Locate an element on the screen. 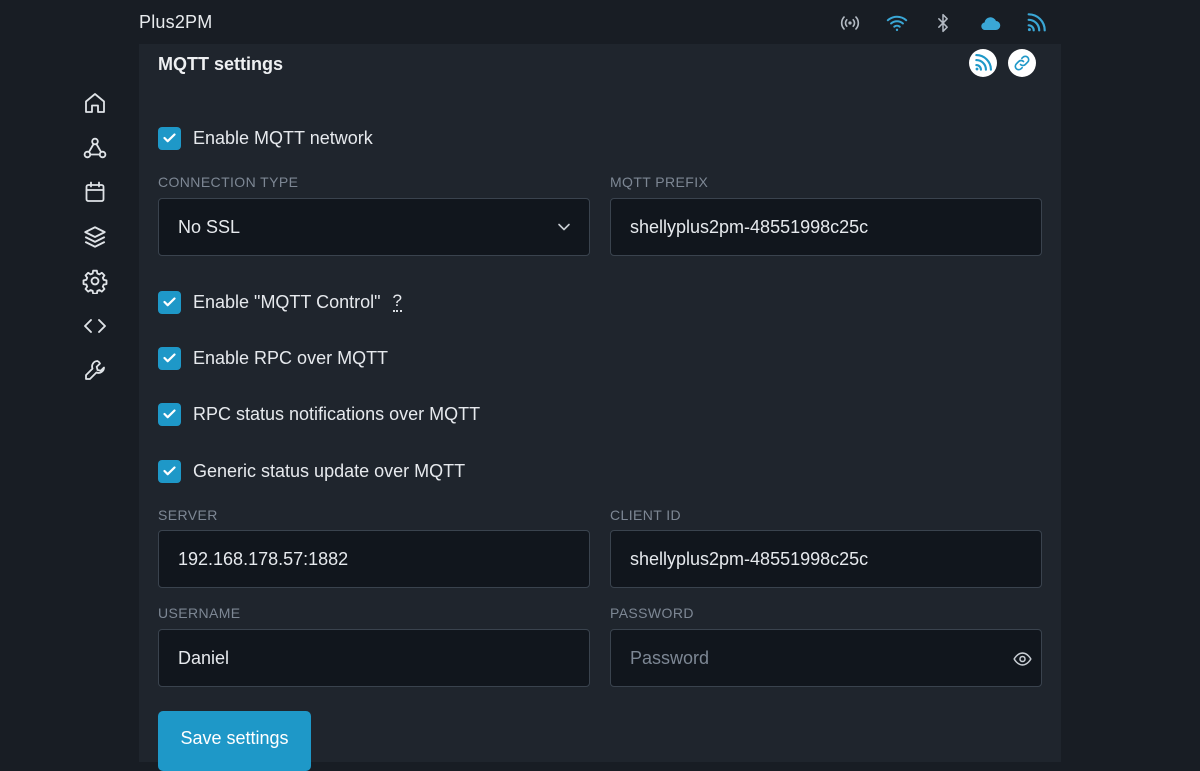 Image resolution: width=1200 pixels, height=771 pixels. sidebar-item-scenes is located at coordinates (95, 237).